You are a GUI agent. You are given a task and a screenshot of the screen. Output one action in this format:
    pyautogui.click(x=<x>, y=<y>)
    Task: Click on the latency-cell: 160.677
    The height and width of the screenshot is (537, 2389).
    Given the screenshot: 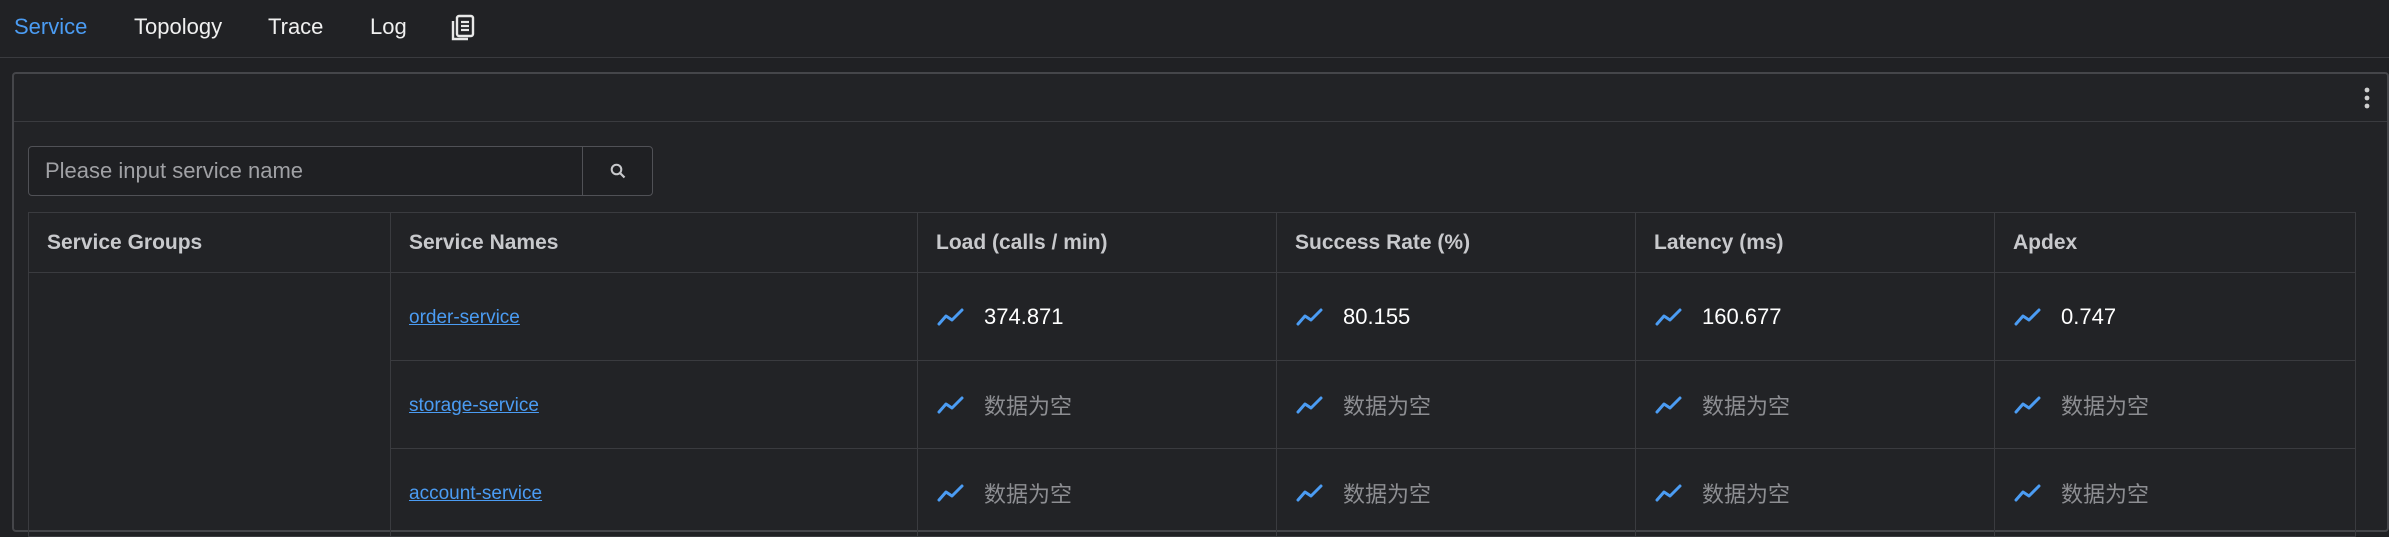 What is the action you would take?
    pyautogui.click(x=1815, y=316)
    